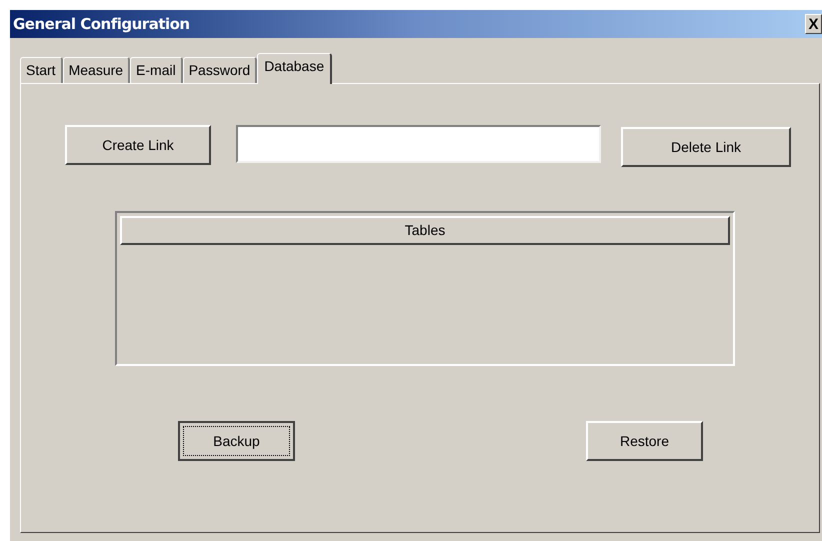 Image resolution: width=822 pixels, height=541 pixels. Describe the element at coordinates (96, 70) in the screenshot. I see `tab: Measure` at that location.